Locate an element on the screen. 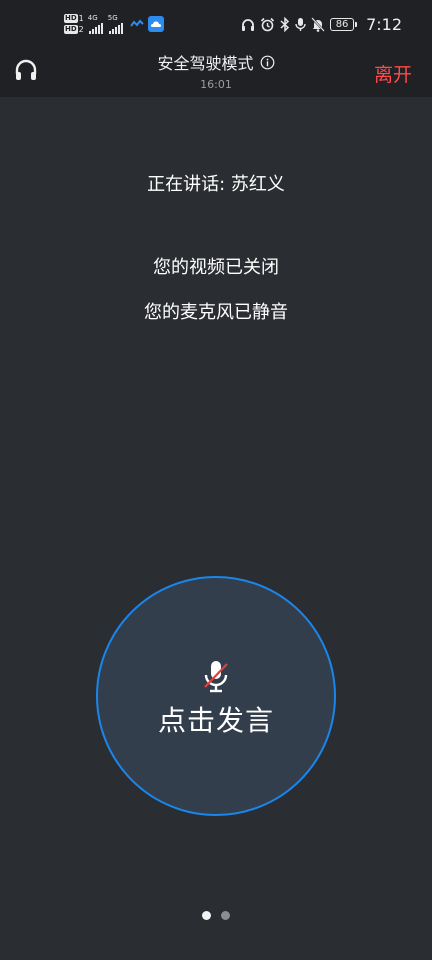 This screenshot has width=432, height=960. leave-button: 离开 is located at coordinates (393, 73).